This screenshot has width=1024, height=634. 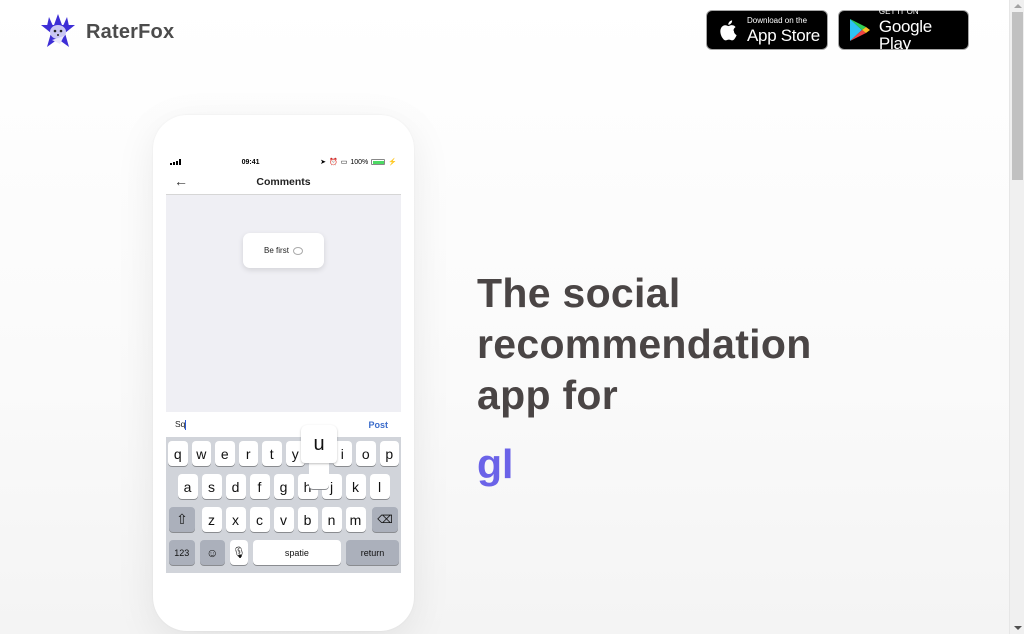 I want to click on emoji-icon: ☺, so click(x=212, y=552).